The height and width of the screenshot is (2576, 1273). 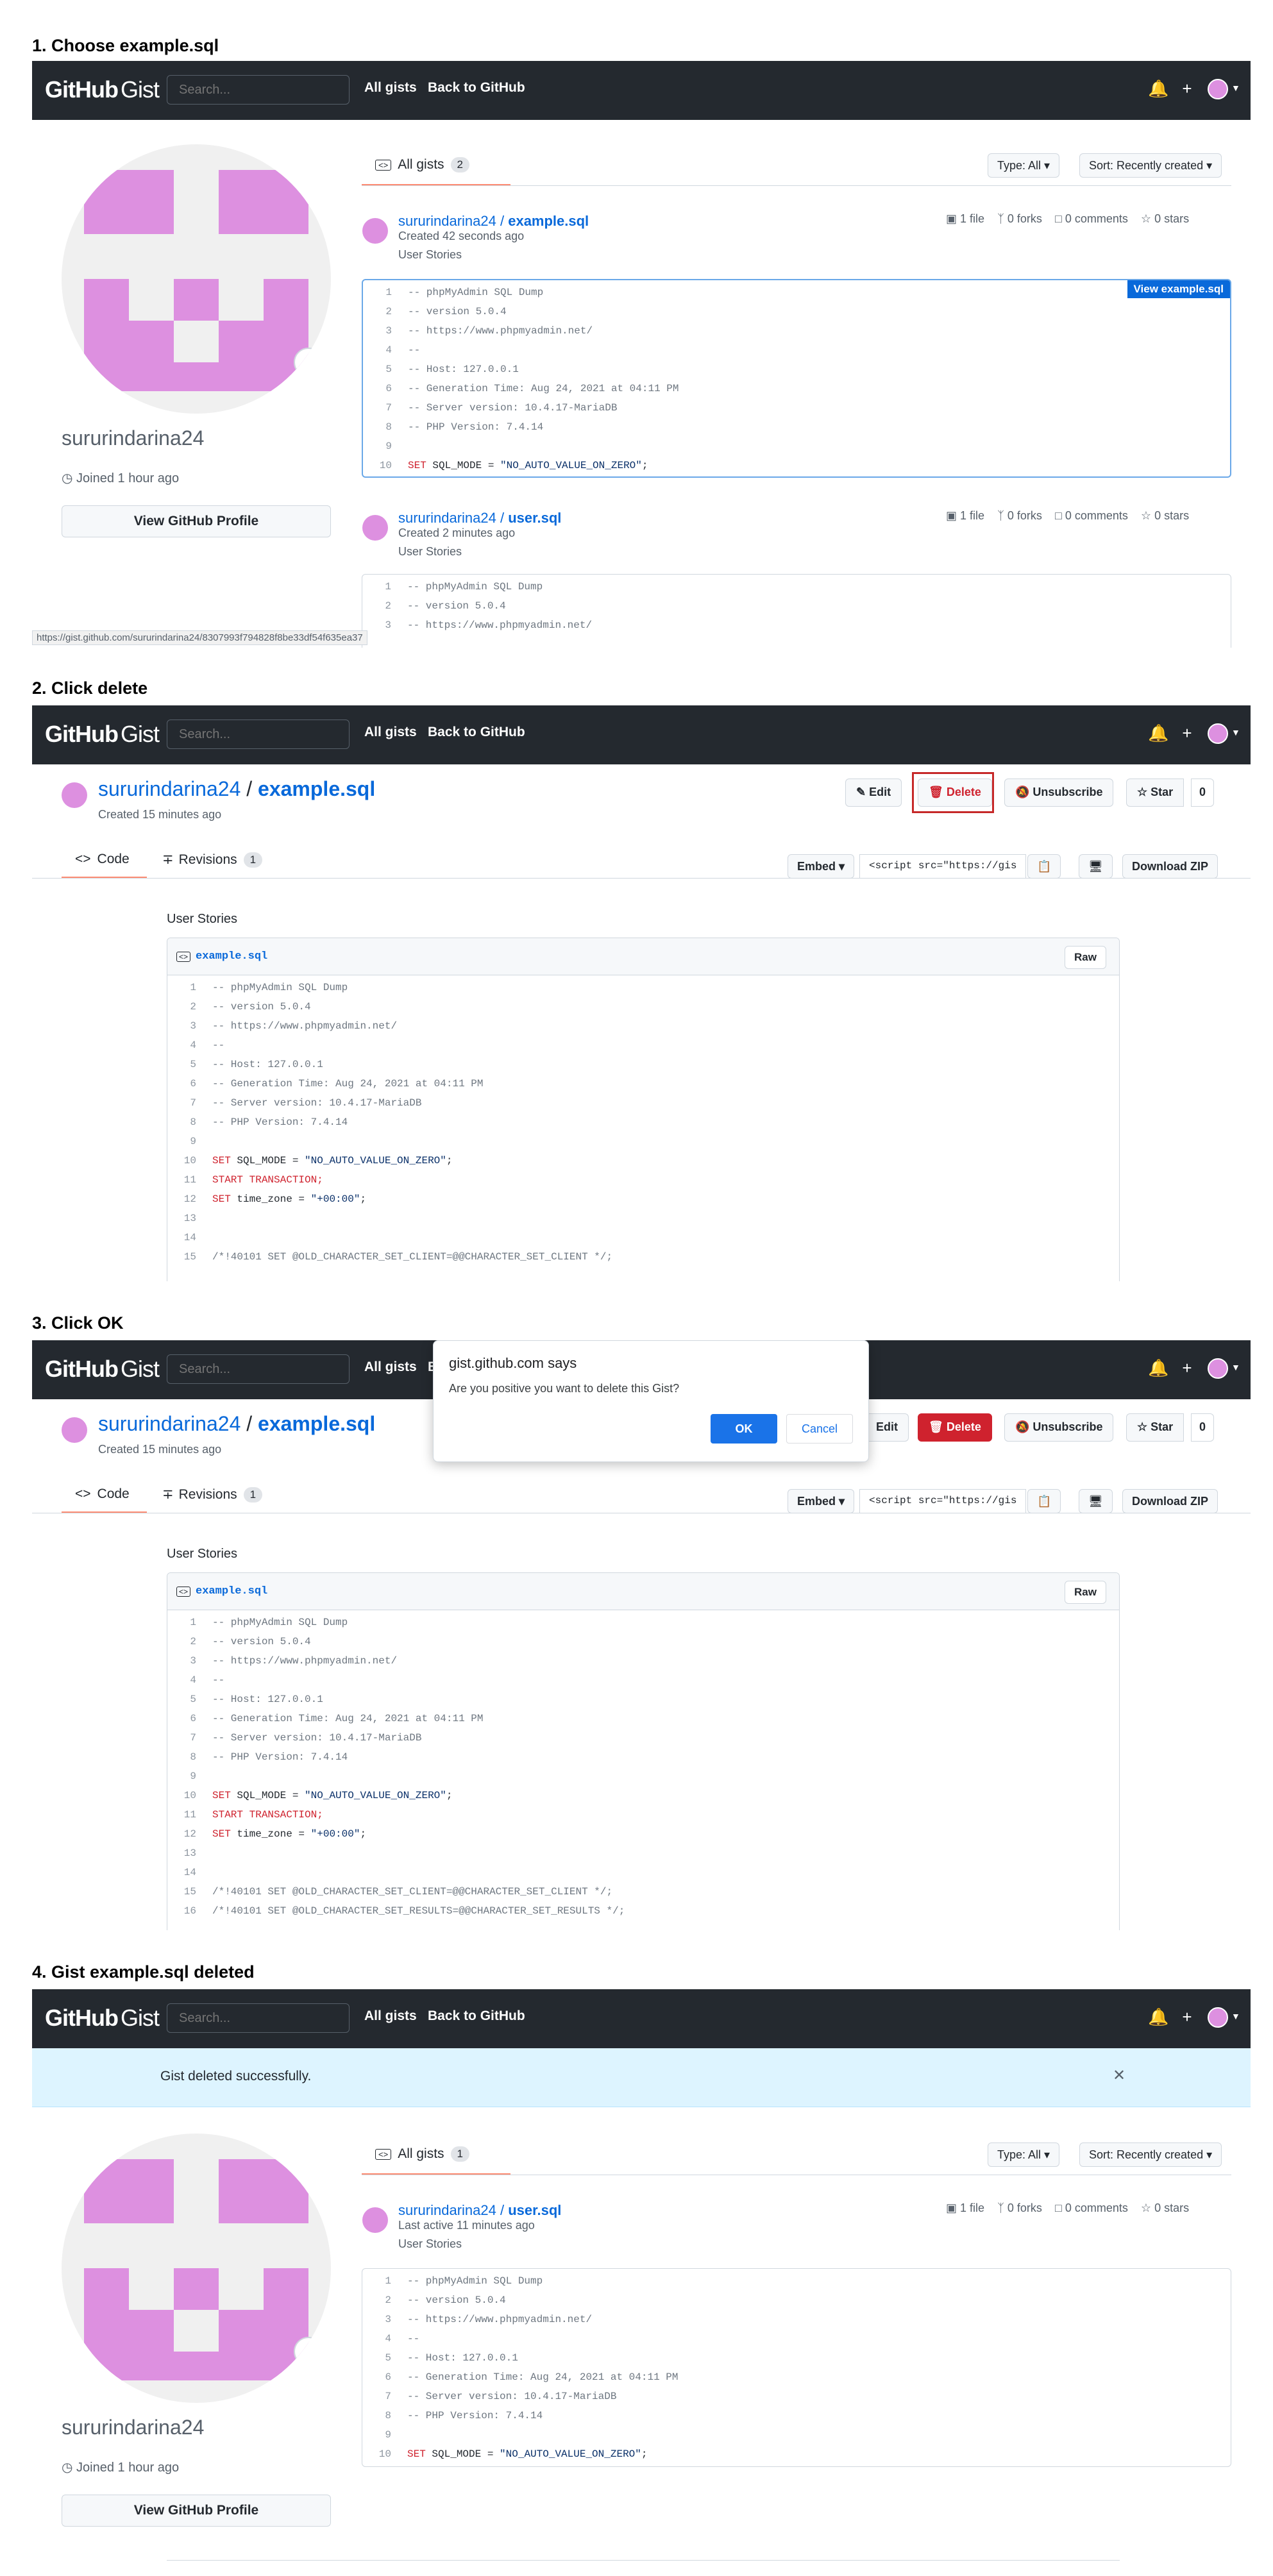 I want to click on cancel-button: Cancel, so click(x=819, y=1429).